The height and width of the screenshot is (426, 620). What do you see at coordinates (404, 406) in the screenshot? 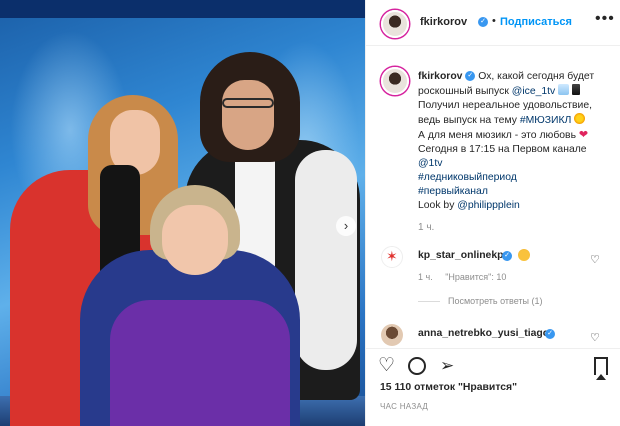
I see `post-age: ЧАС НАЗАД` at bounding box center [404, 406].